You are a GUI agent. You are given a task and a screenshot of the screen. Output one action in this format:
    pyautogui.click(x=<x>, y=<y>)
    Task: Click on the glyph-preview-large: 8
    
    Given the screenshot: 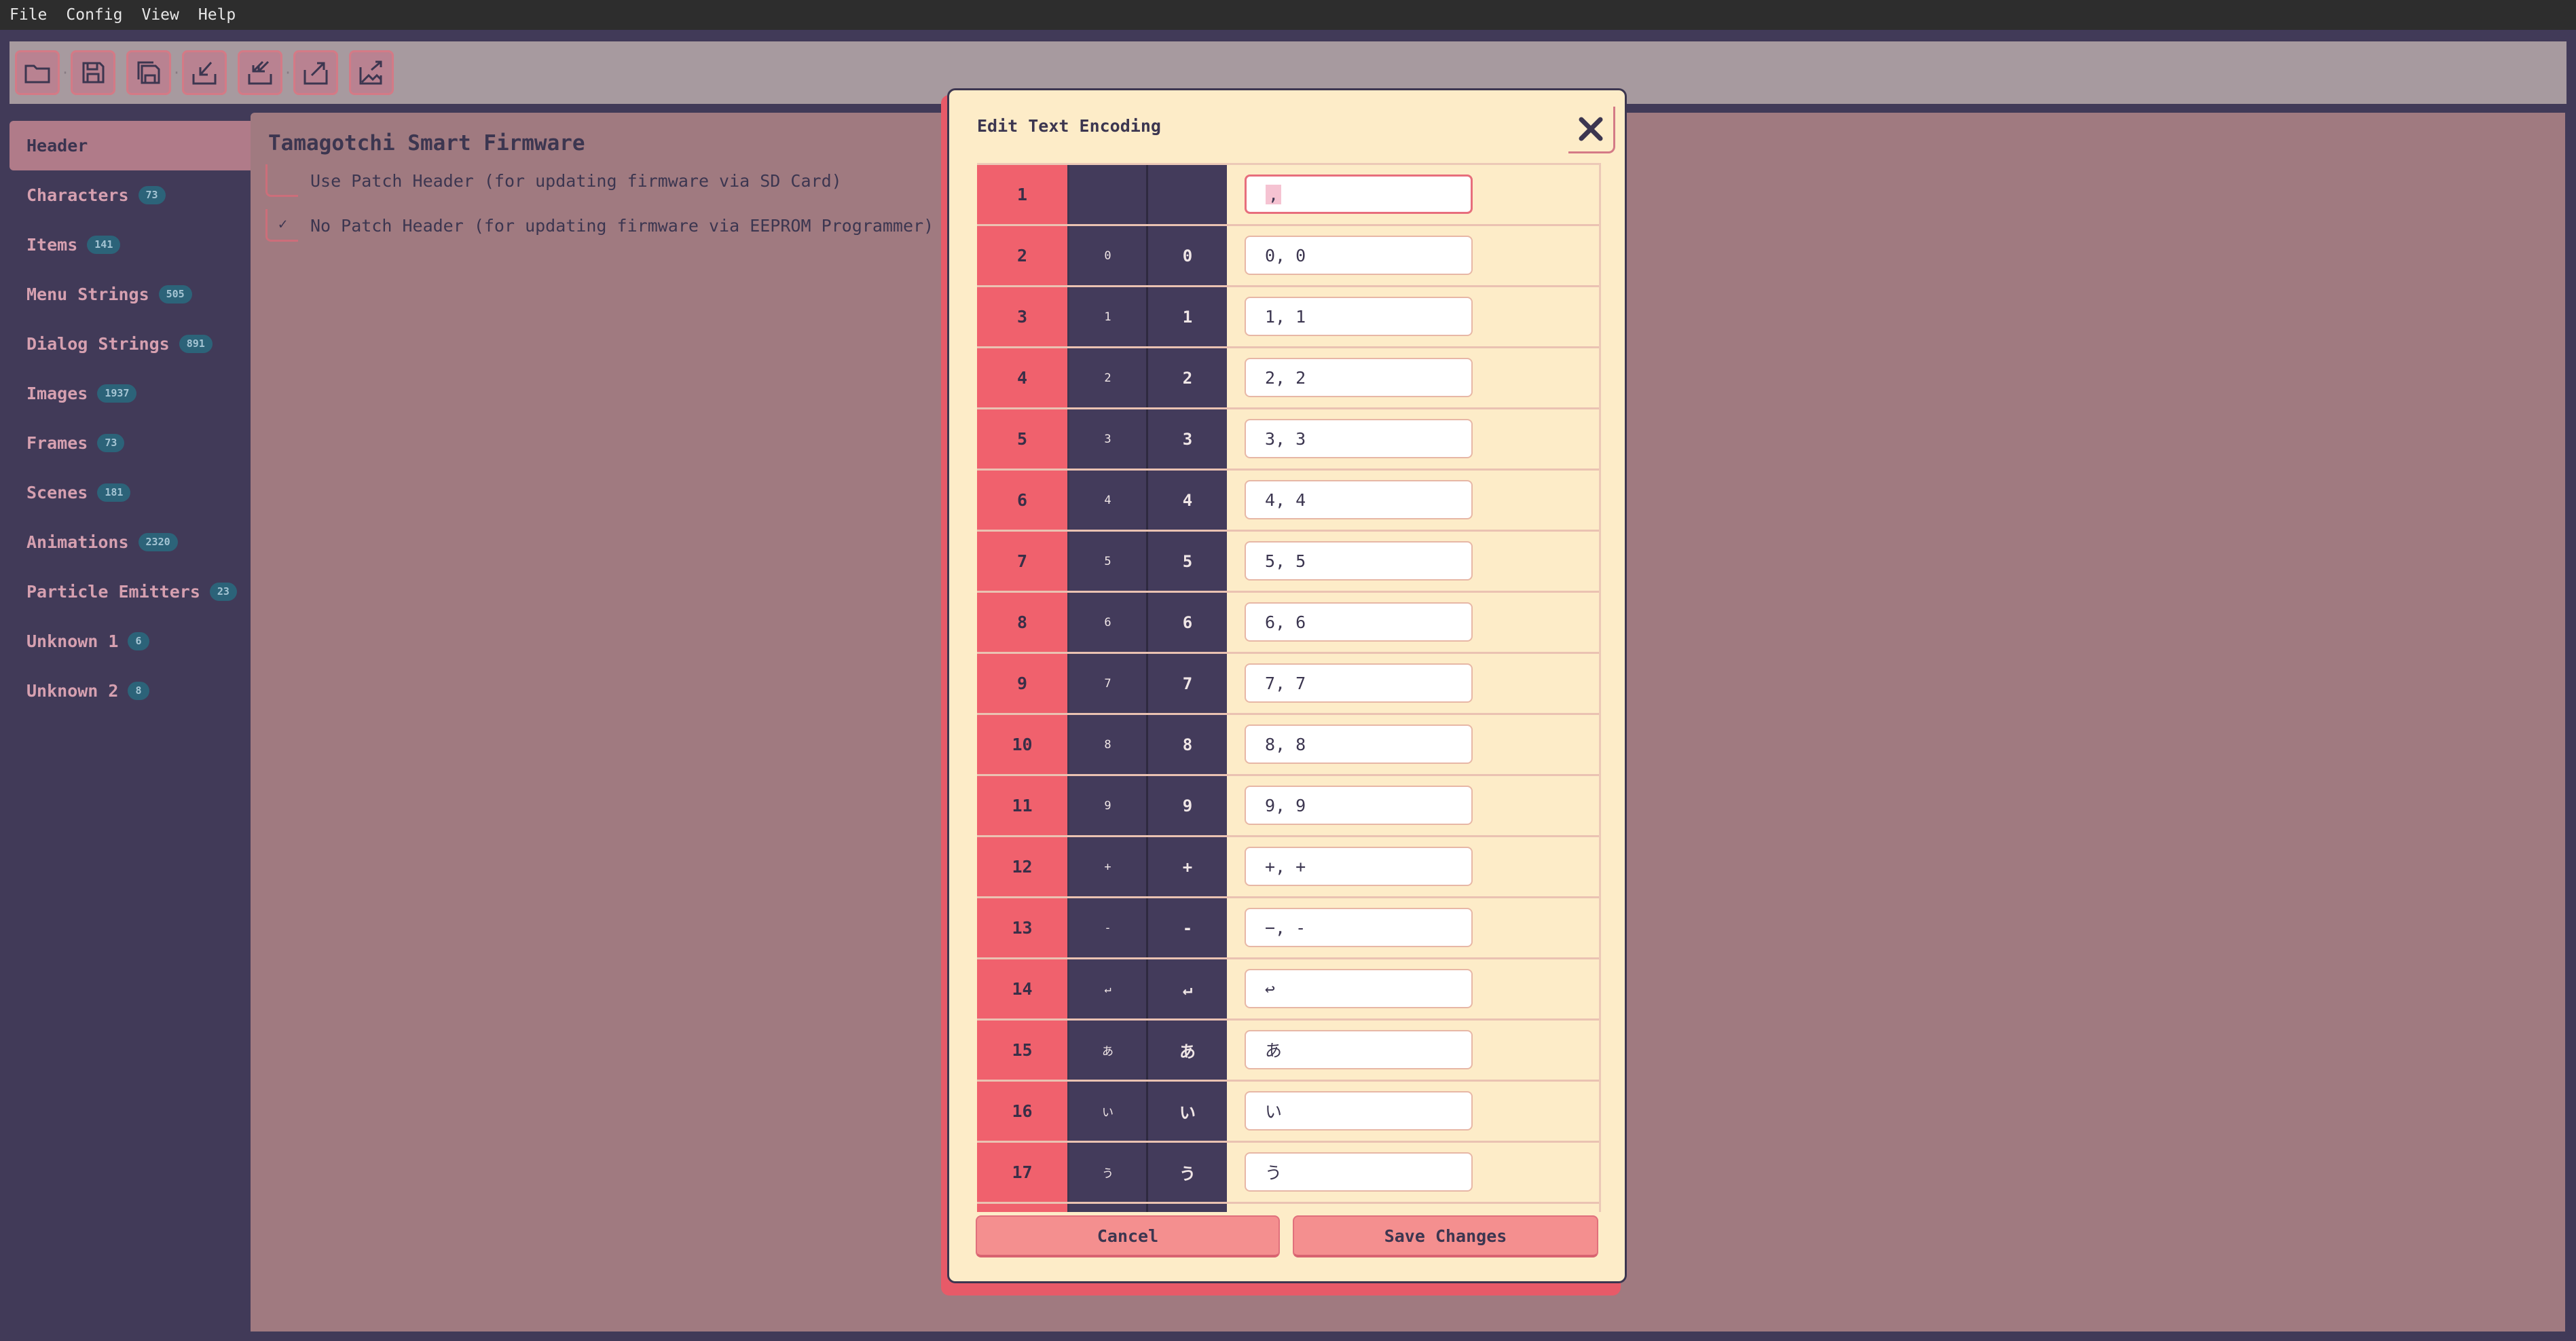 What is the action you would take?
    pyautogui.click(x=1187, y=744)
    